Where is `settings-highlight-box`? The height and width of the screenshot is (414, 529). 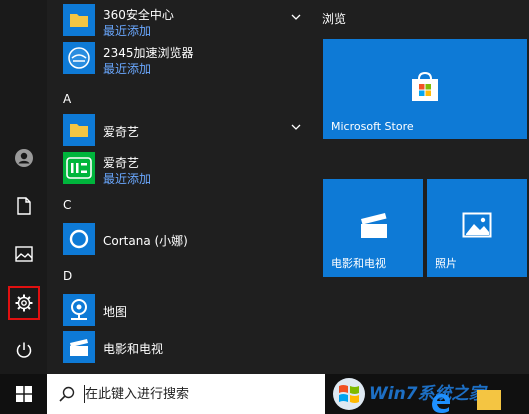 settings-highlight-box is located at coordinates (24, 303).